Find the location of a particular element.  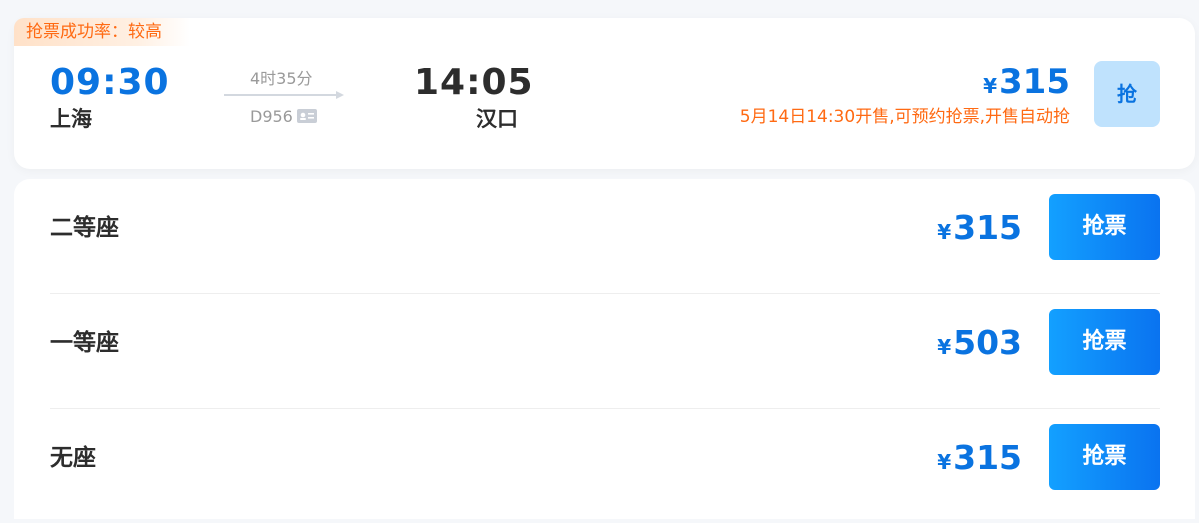

seat-name: 二等座 is located at coordinates (84, 228).